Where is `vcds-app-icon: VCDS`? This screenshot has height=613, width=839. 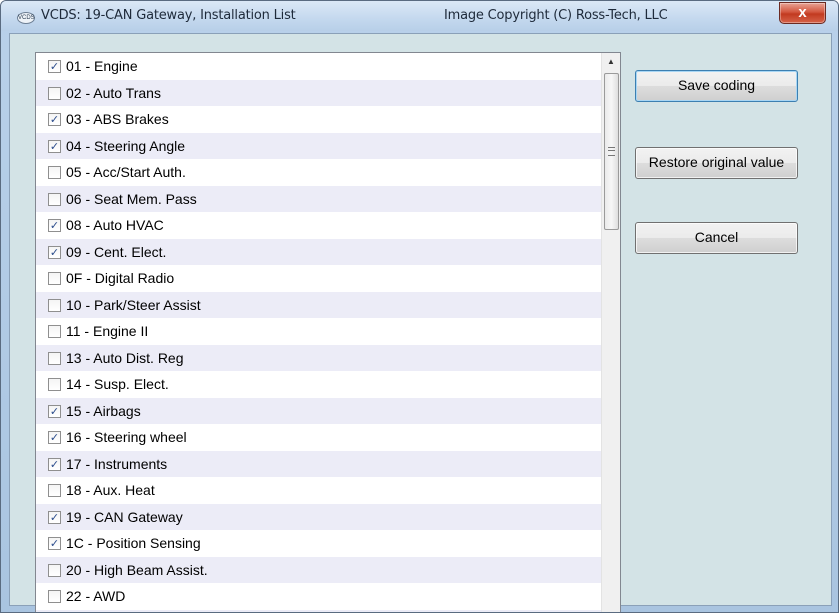 vcds-app-icon: VCDS is located at coordinates (26, 18).